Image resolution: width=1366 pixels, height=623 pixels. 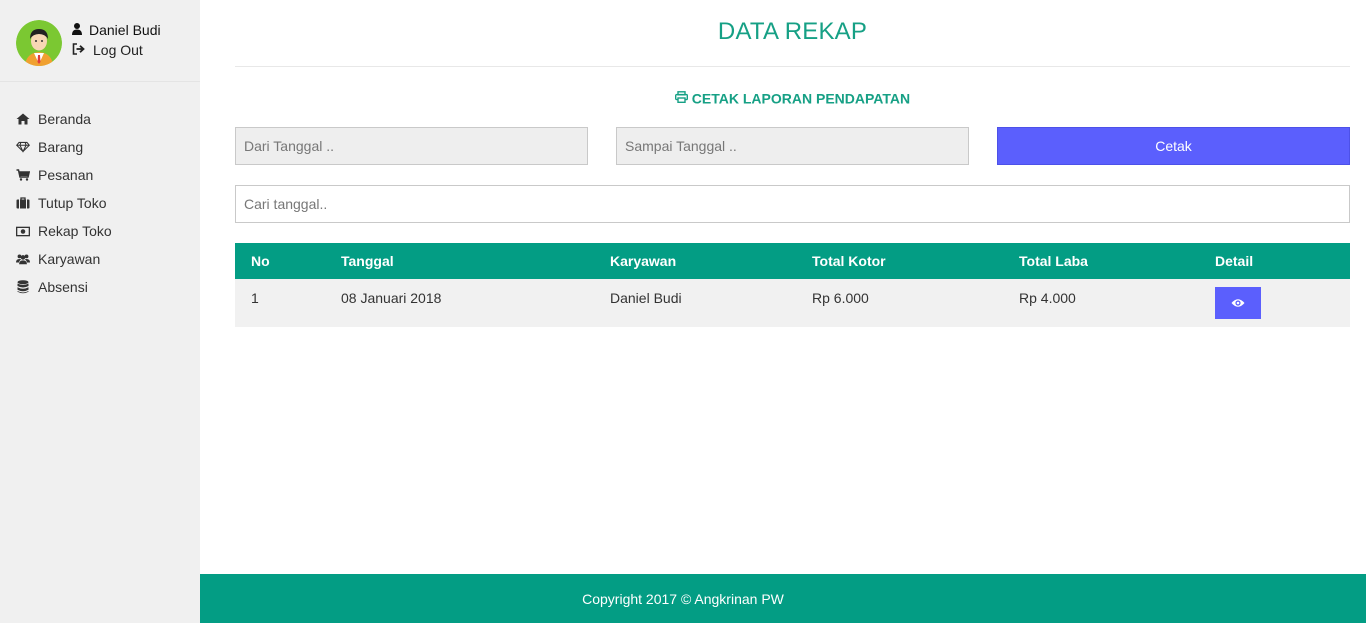 What do you see at coordinates (77, 30) in the screenshot?
I see `user-icon` at bounding box center [77, 30].